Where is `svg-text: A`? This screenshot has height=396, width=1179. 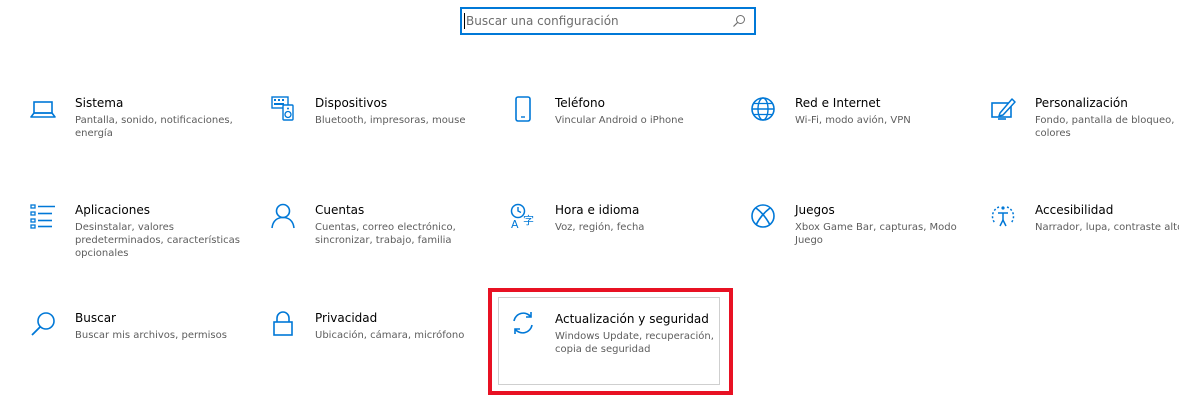 svg-text: A is located at coordinates (515, 223).